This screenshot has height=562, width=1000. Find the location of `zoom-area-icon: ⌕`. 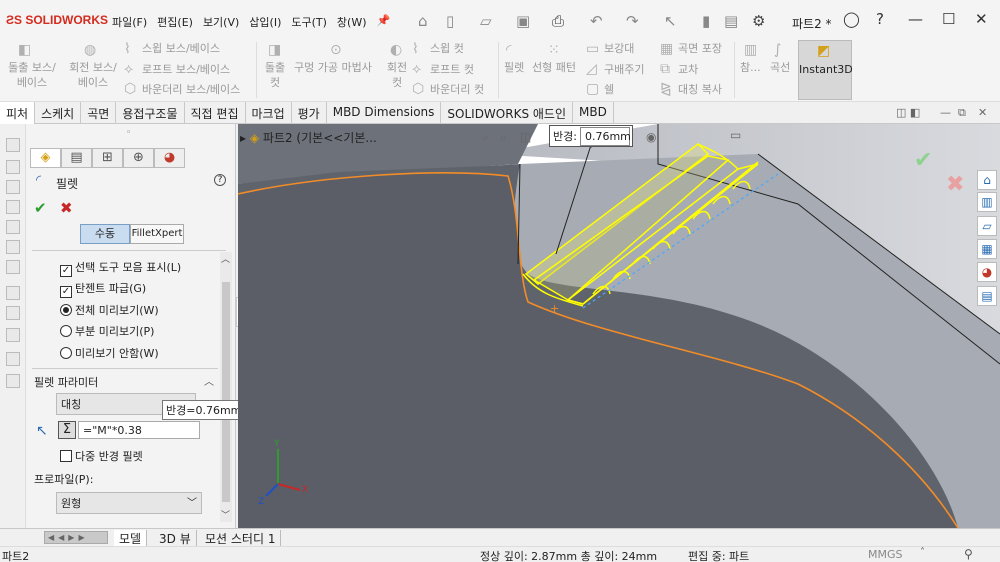

zoom-area-icon: ⌕ is located at coordinates (503, 137).